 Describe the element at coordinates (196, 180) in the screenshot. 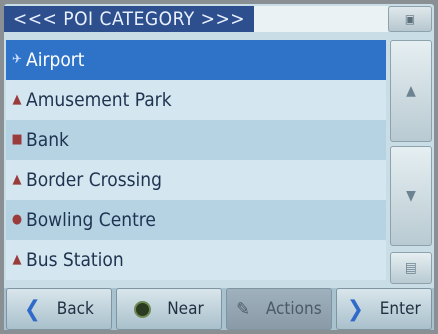

I see `list-item: ▲ Border Crossing` at that location.